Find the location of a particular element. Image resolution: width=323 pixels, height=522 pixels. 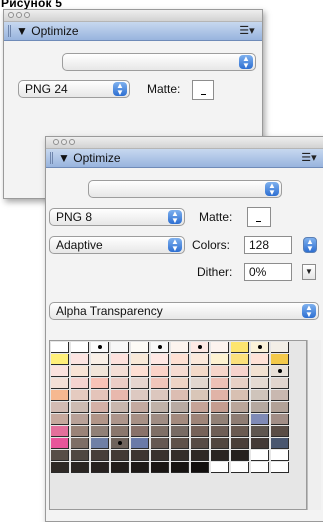

minimize-window-button is located at coordinates (19, 15).